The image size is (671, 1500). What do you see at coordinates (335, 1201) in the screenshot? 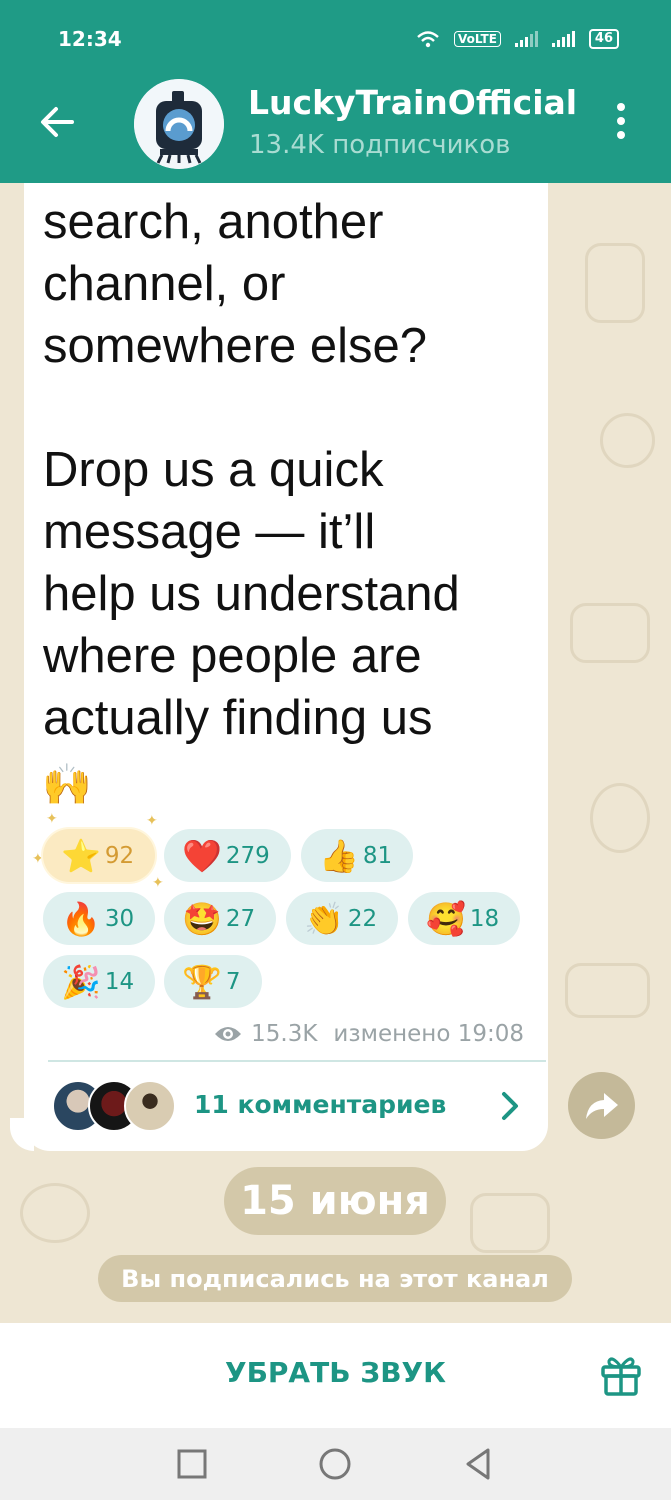
I see `date-separator: 15 июня` at bounding box center [335, 1201].